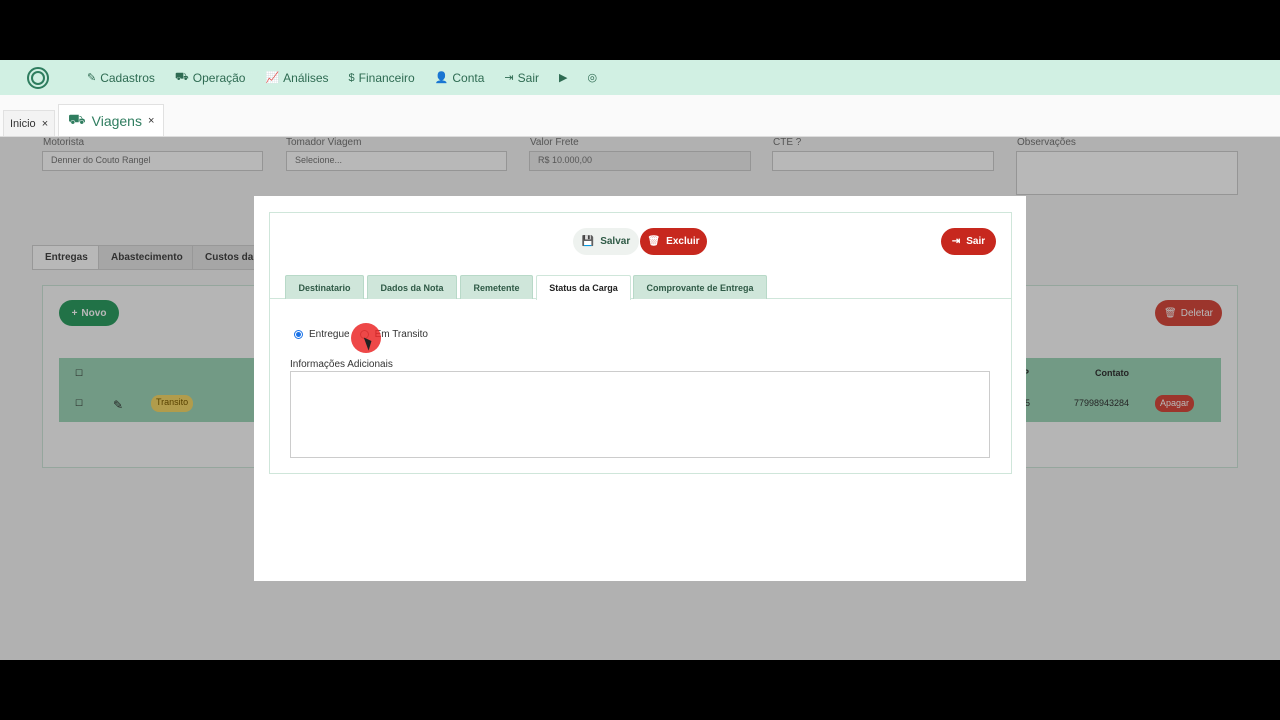  I want to click on tab-dados-nota: Dados da Nota, so click(412, 287).